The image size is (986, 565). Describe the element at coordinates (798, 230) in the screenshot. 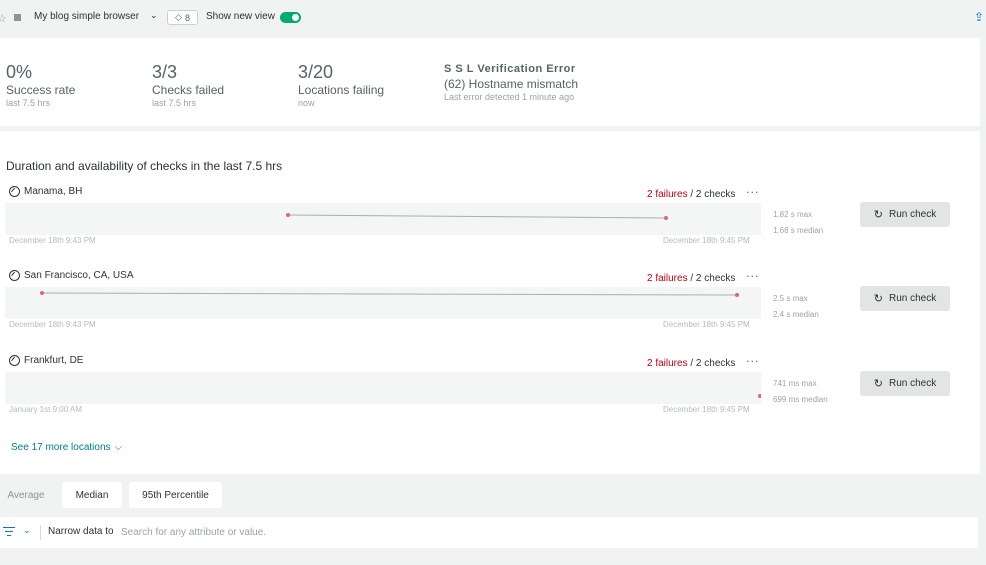

I see `duration-median: 1.68 s median` at that location.